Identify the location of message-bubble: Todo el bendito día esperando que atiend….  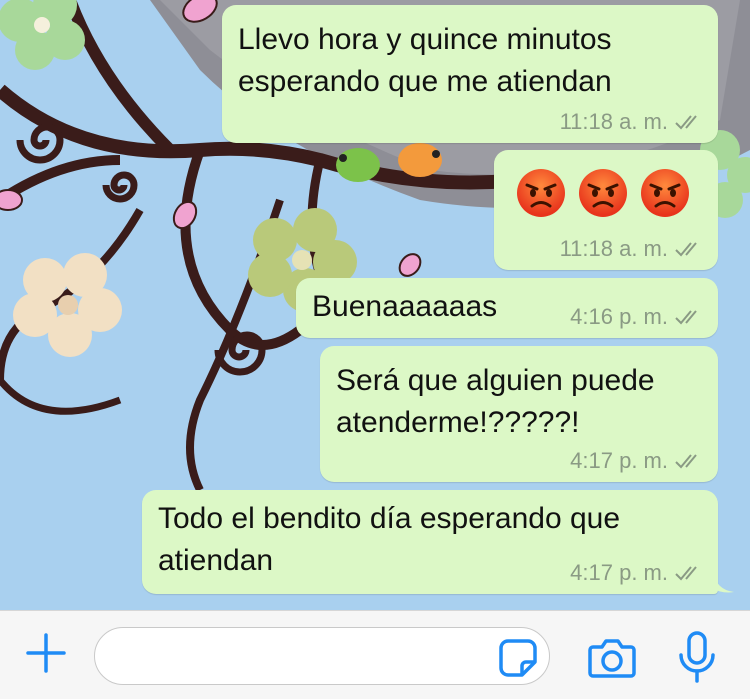
(430, 542).